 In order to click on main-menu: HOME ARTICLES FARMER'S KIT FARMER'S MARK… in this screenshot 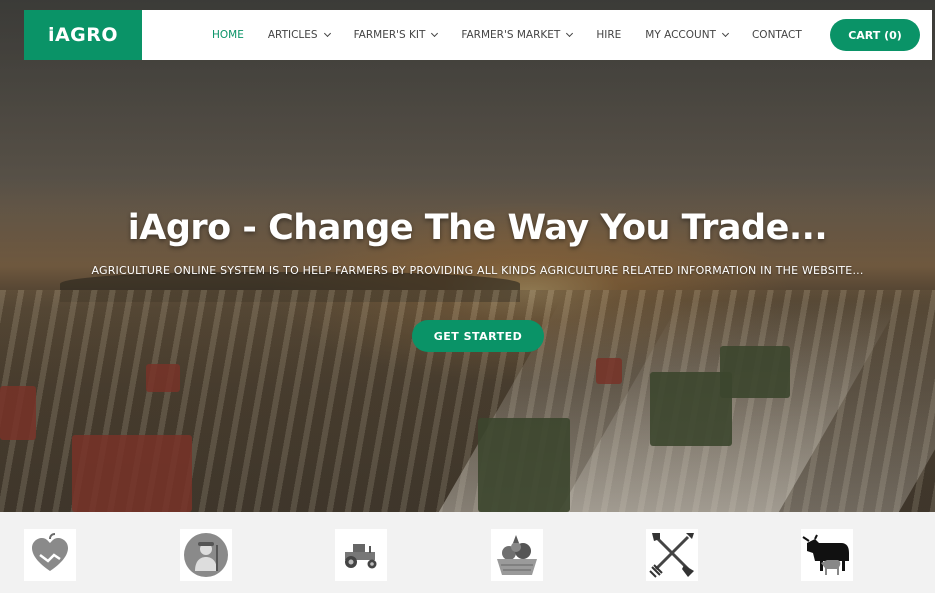, I will do `click(519, 35)`.